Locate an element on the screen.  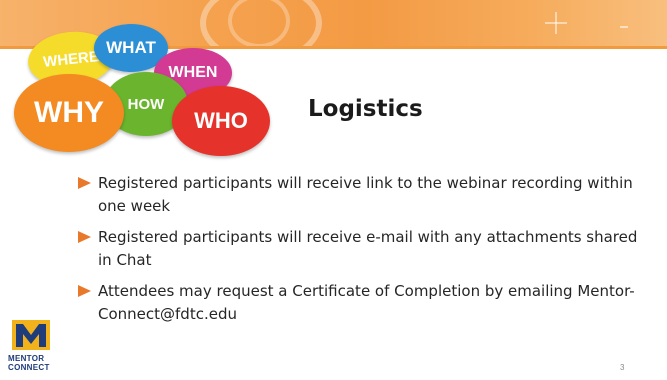
logo-text-line: CONNECT is located at coordinates (29, 367).